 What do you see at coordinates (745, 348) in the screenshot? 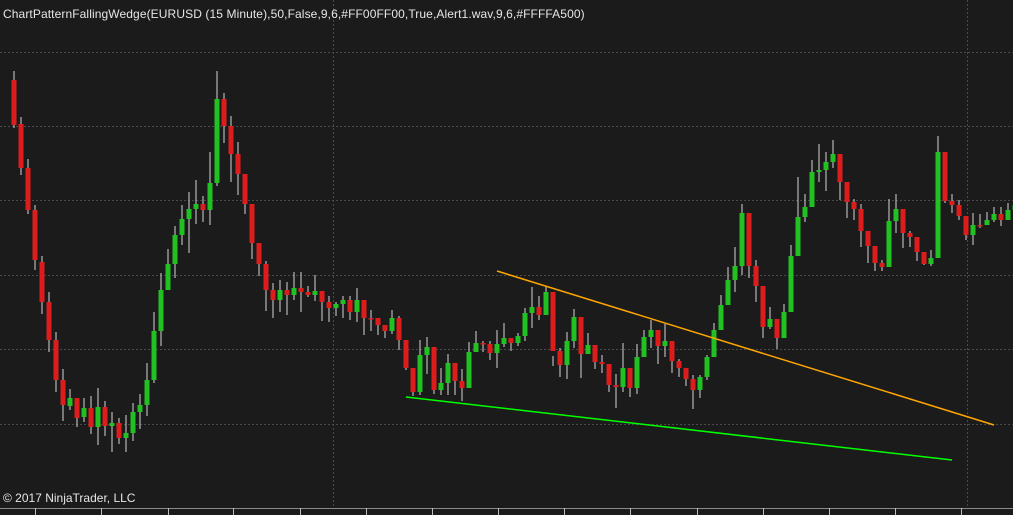
I see `upper-trendline` at bounding box center [745, 348].